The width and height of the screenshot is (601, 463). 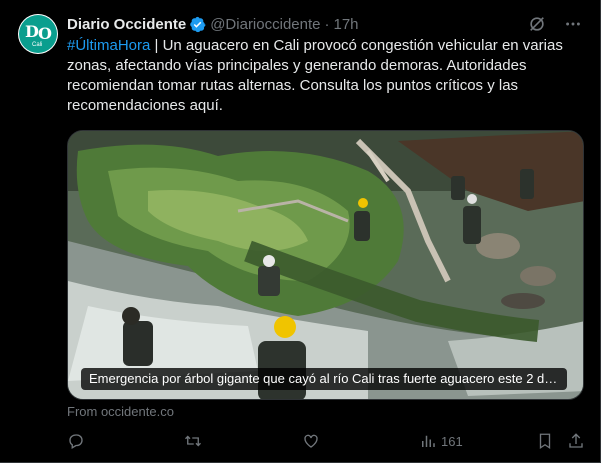 I want to click on avatar-letter-o: O, so click(x=45, y=33).